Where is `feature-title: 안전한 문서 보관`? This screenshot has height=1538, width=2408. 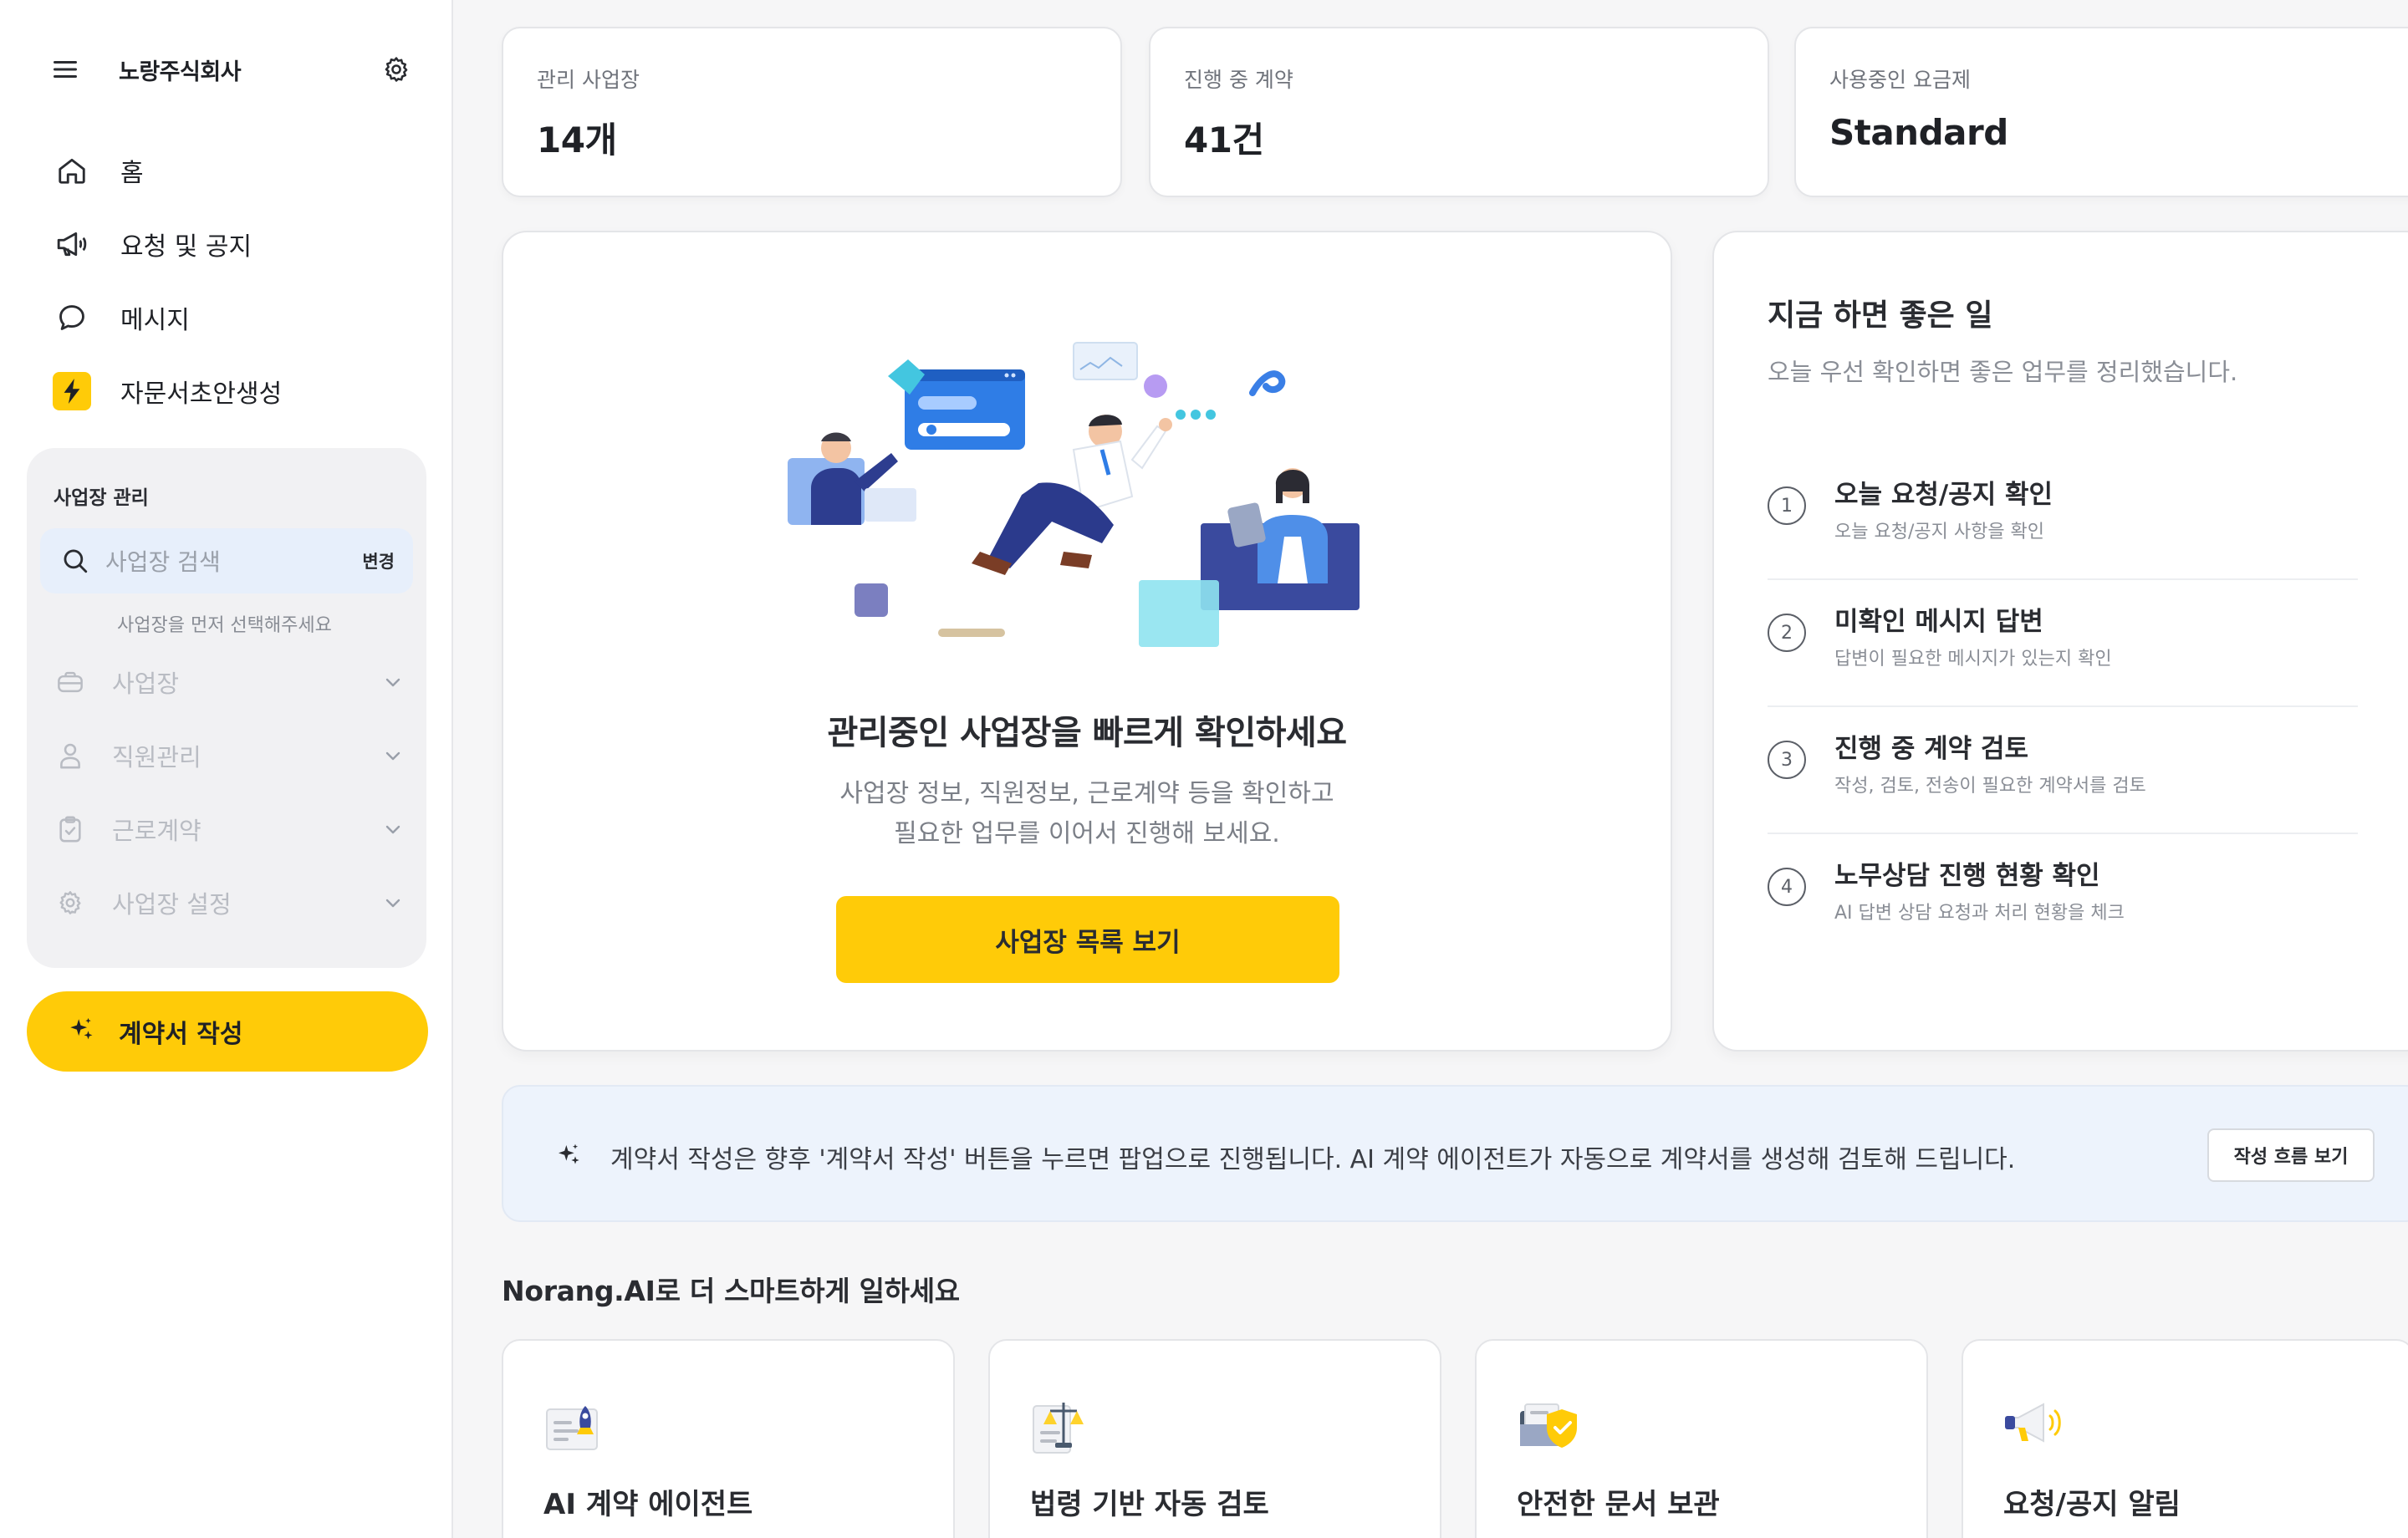 feature-title: 안전한 문서 보관 is located at coordinates (1618, 1505).